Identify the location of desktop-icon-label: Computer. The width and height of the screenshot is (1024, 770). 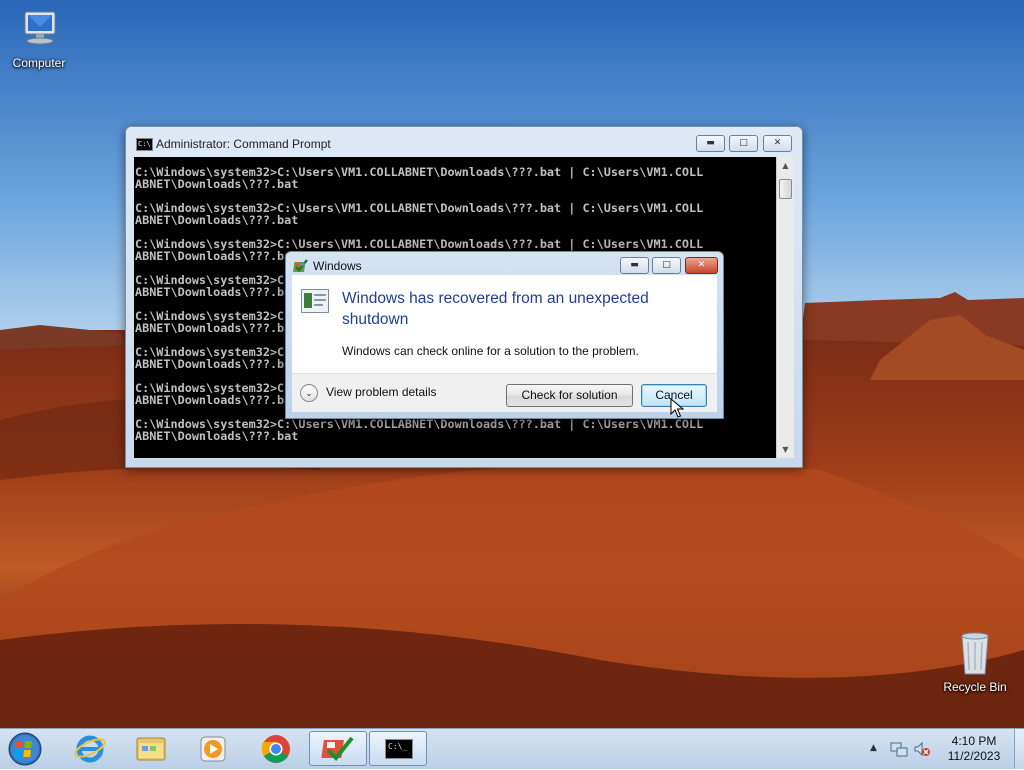
(39, 63).